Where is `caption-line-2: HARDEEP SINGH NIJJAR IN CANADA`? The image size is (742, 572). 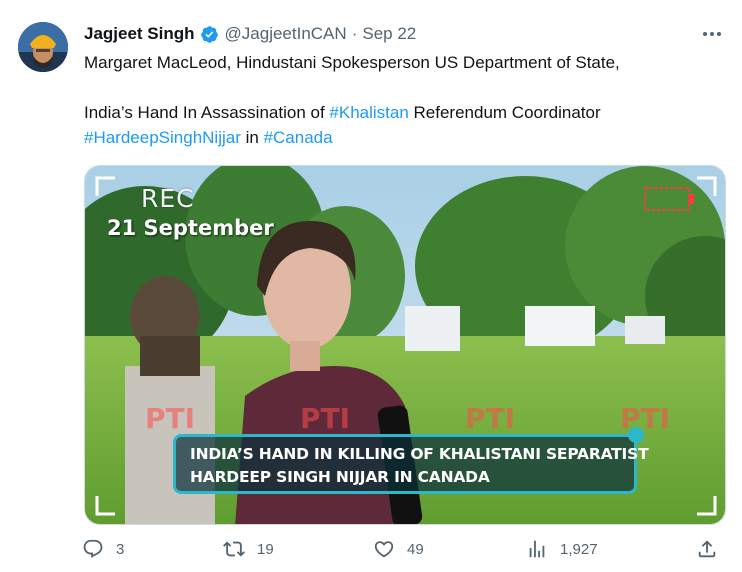
caption-line-2: HARDEEP SINGH NIJJAR IN CANADA is located at coordinates (340, 477).